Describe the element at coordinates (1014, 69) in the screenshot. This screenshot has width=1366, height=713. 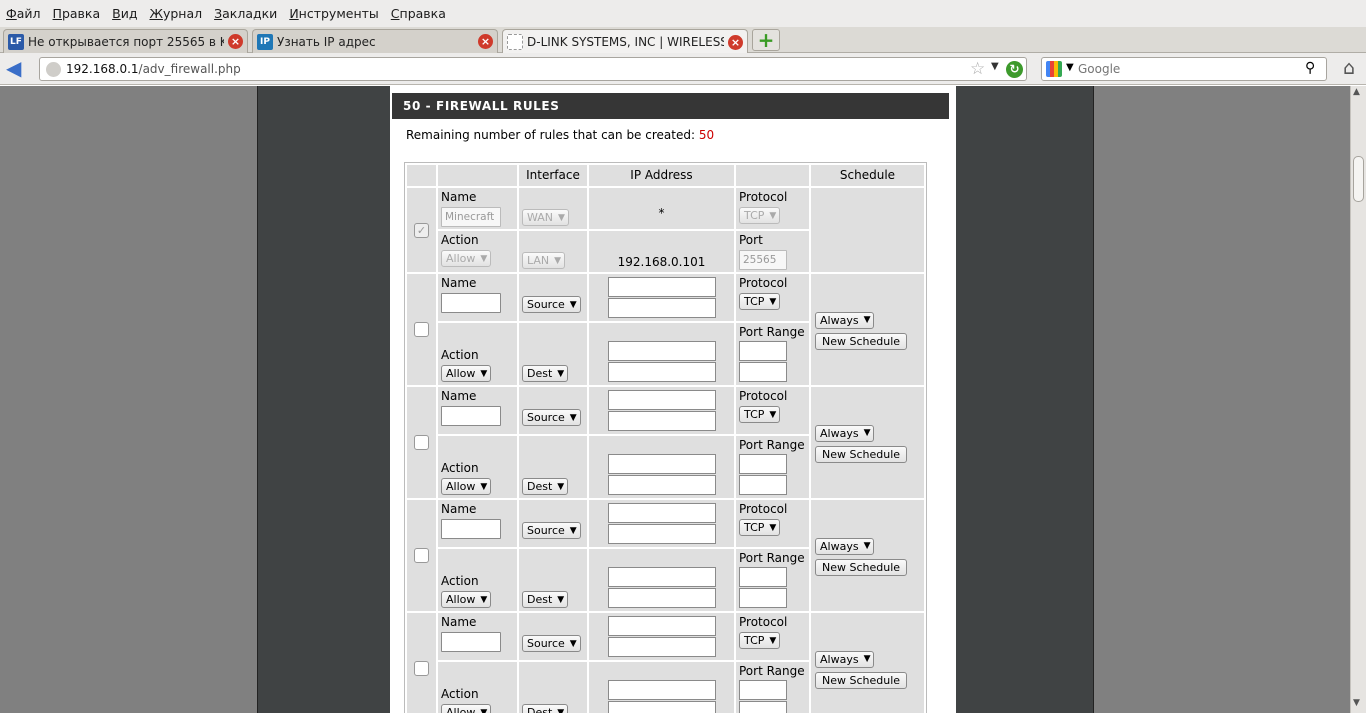
I see `reload-icon: ↻` at that location.